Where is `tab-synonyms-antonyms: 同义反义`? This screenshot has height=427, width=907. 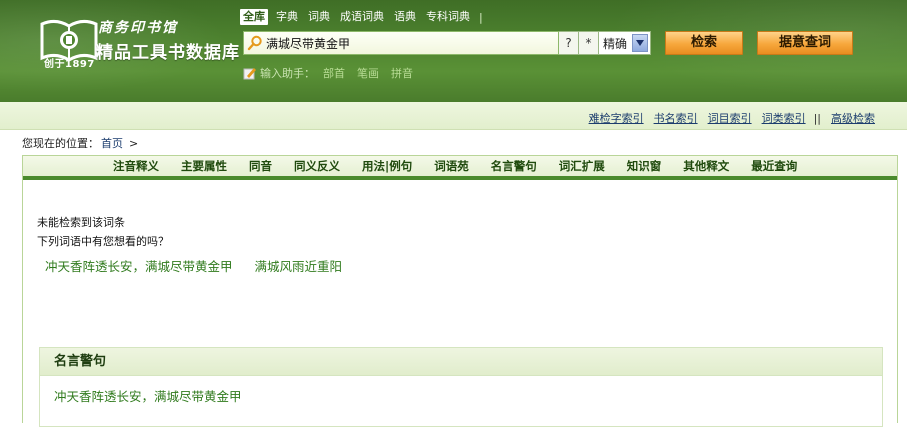
tab-synonyms-antonyms: 同义反义 is located at coordinates (317, 166).